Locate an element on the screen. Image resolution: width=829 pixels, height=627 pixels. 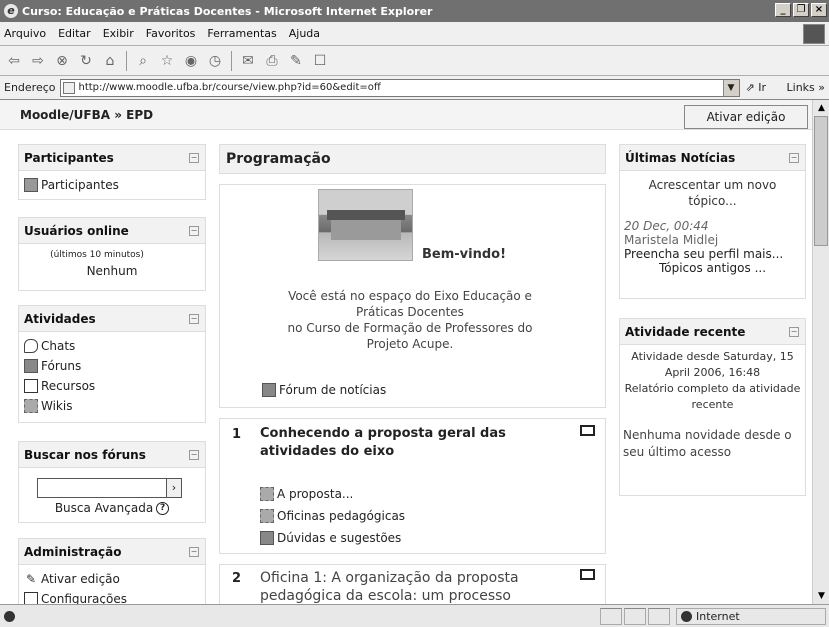
activity-forums: Fóruns is located at coordinates (112, 366).